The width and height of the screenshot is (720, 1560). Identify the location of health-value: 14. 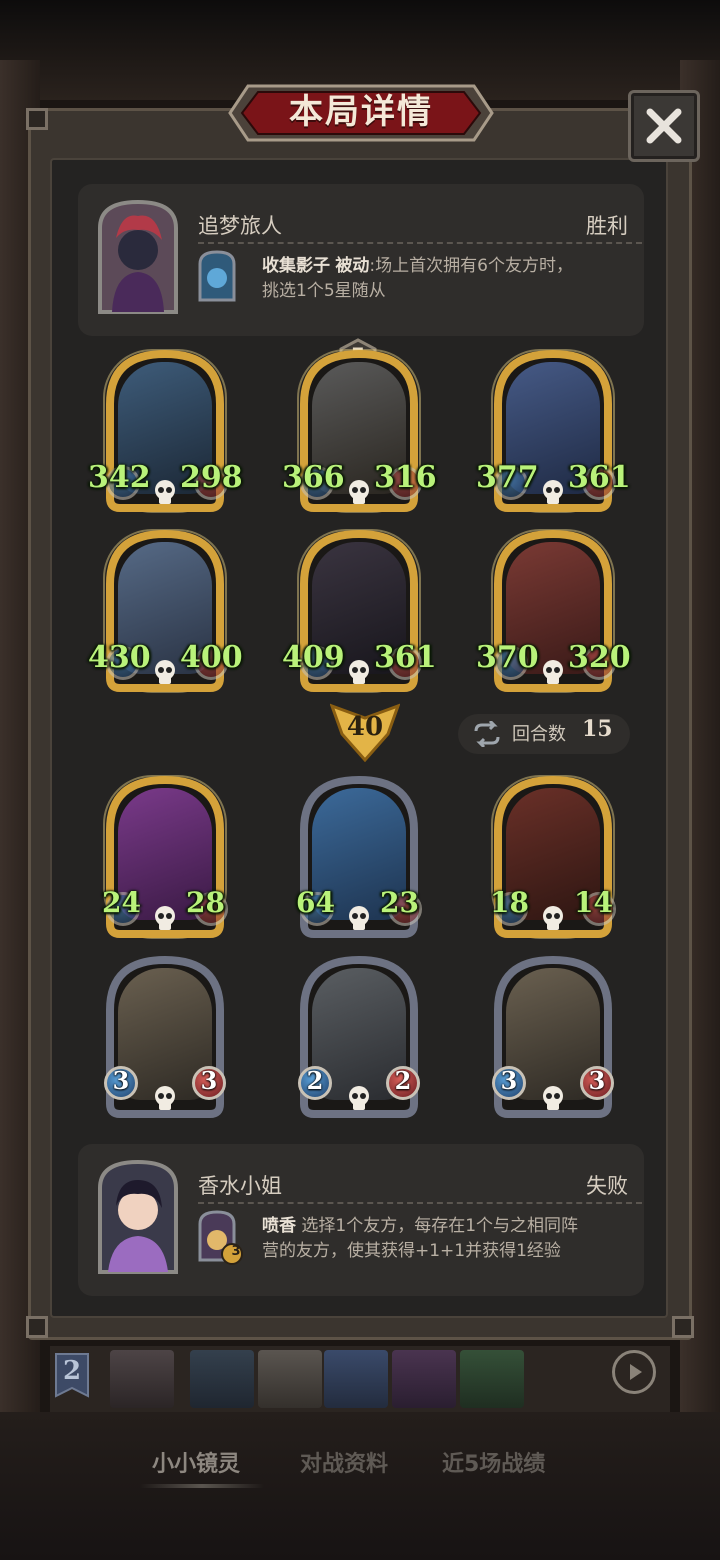
(593, 902).